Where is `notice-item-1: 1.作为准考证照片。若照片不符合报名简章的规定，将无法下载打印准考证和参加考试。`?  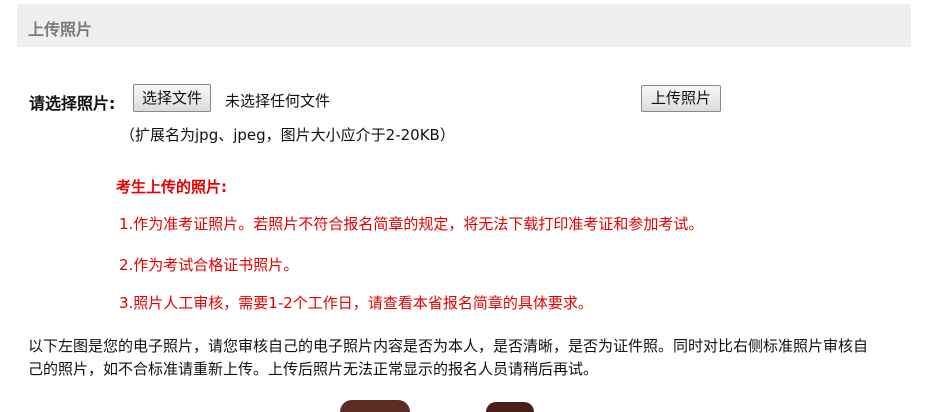
notice-item-1: 1.作为准考证照片。若照片不符合报名简章的规定，将无法下载打印准考证和参加考试。 is located at coordinates (411, 224).